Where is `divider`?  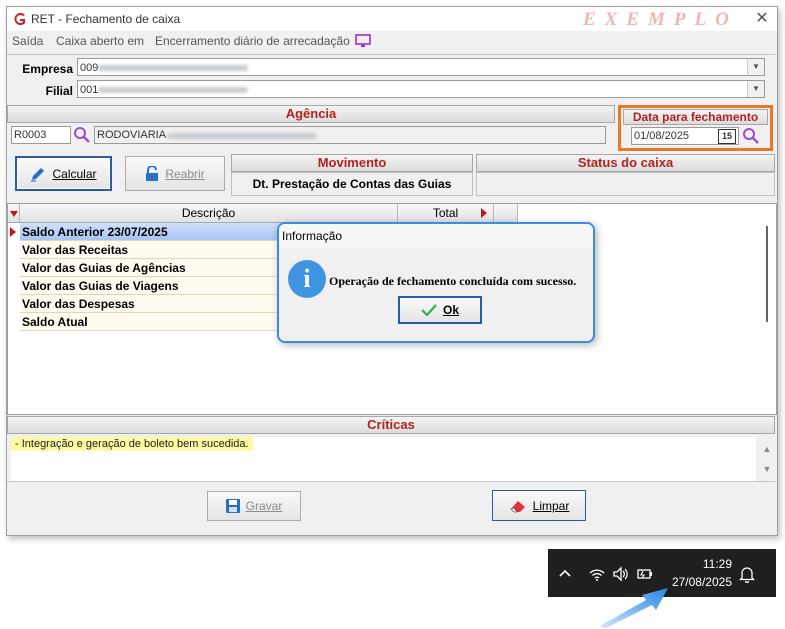
divider is located at coordinates (391, 481).